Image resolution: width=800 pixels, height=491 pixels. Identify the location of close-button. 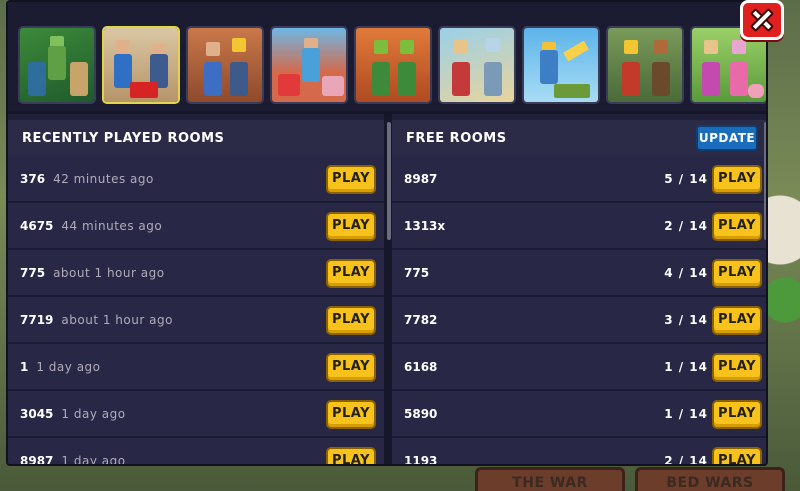
(762, 20).